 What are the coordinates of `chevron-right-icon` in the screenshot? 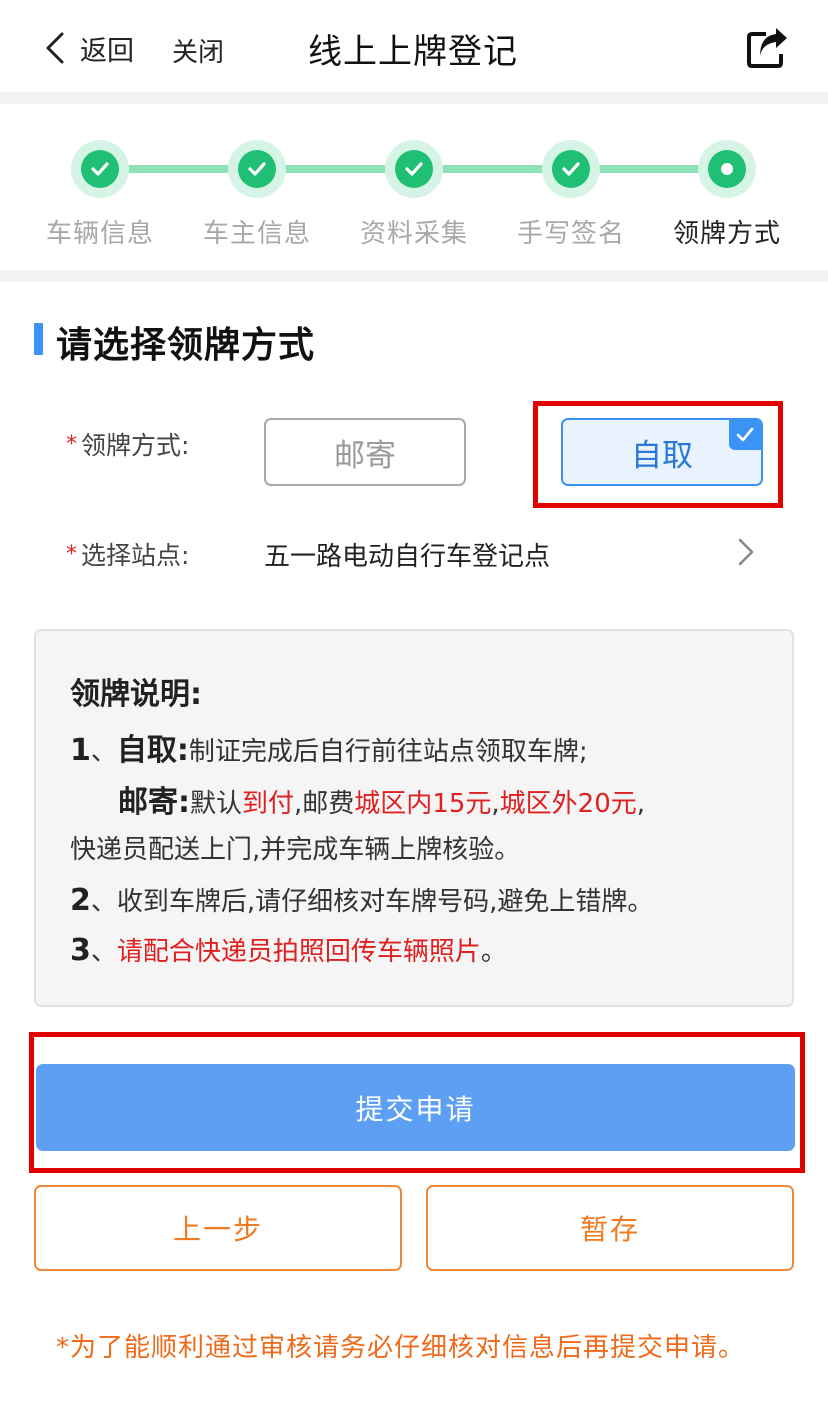 It's located at (746, 552).